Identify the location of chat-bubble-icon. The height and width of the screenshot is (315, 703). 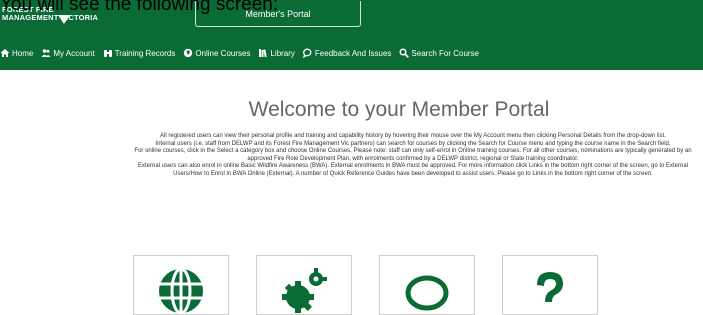
(427, 293).